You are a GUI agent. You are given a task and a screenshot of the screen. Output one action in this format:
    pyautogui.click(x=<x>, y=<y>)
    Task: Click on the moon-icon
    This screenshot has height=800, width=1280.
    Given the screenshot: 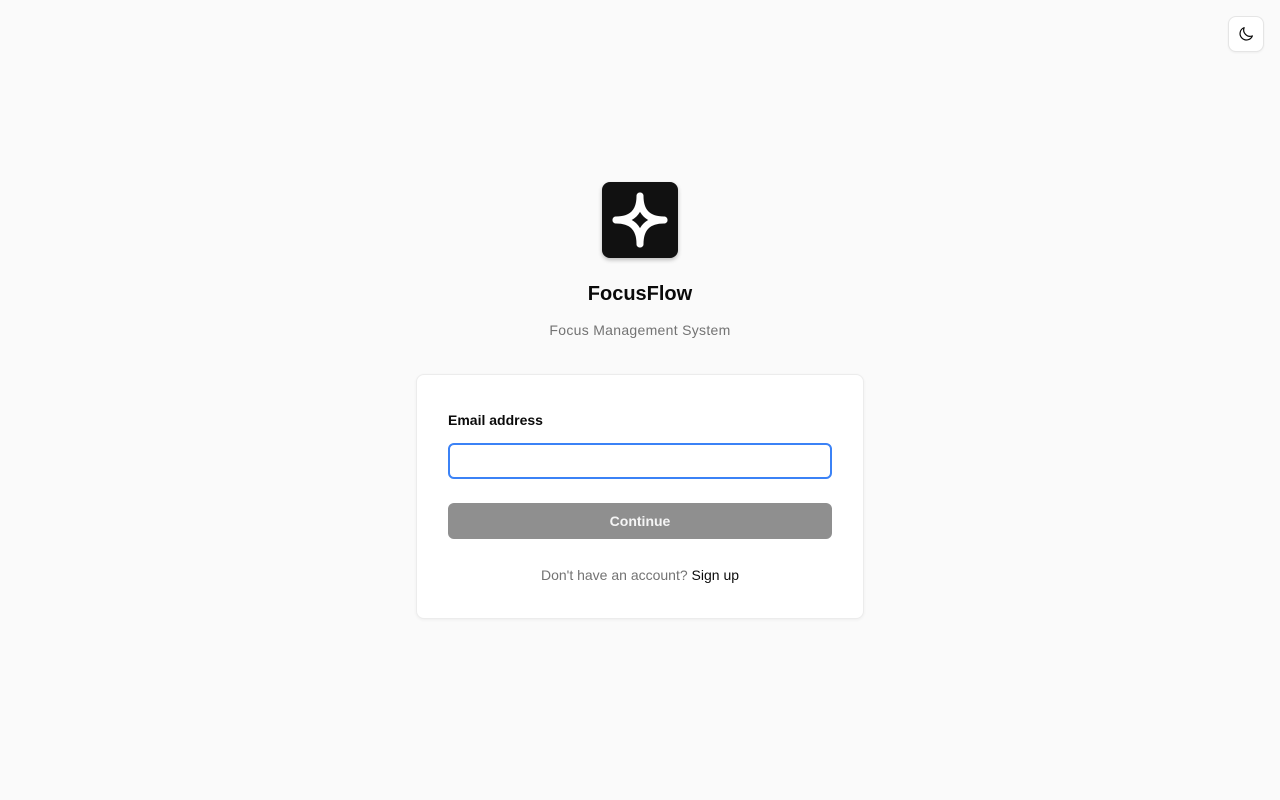 What is the action you would take?
    pyautogui.click(x=1246, y=34)
    